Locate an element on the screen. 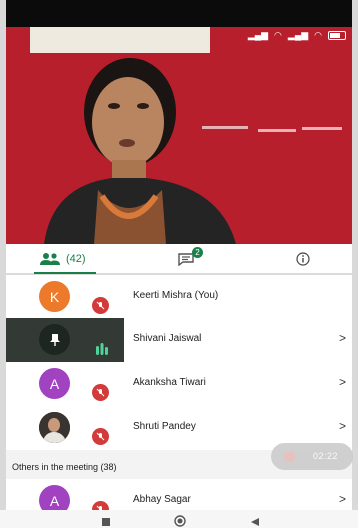  participant-name: Abhay Sagar is located at coordinates (162, 499).